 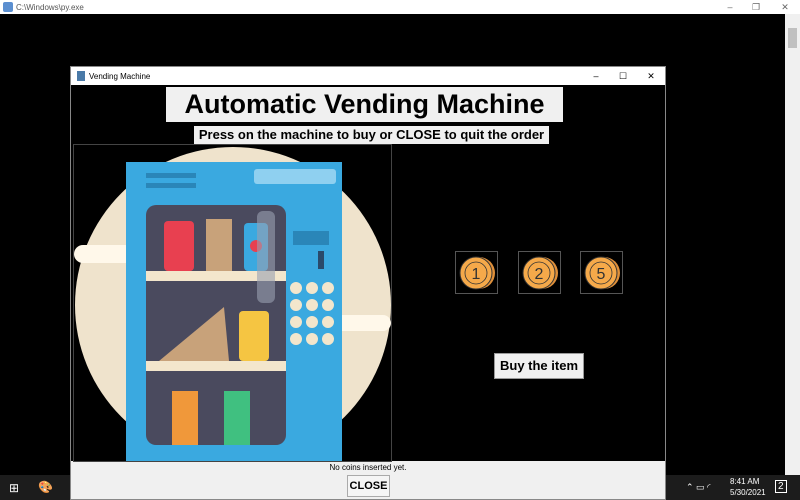 I want to click on window-title-bar: Vending Machine – ☐ ✕, so click(x=368, y=76).